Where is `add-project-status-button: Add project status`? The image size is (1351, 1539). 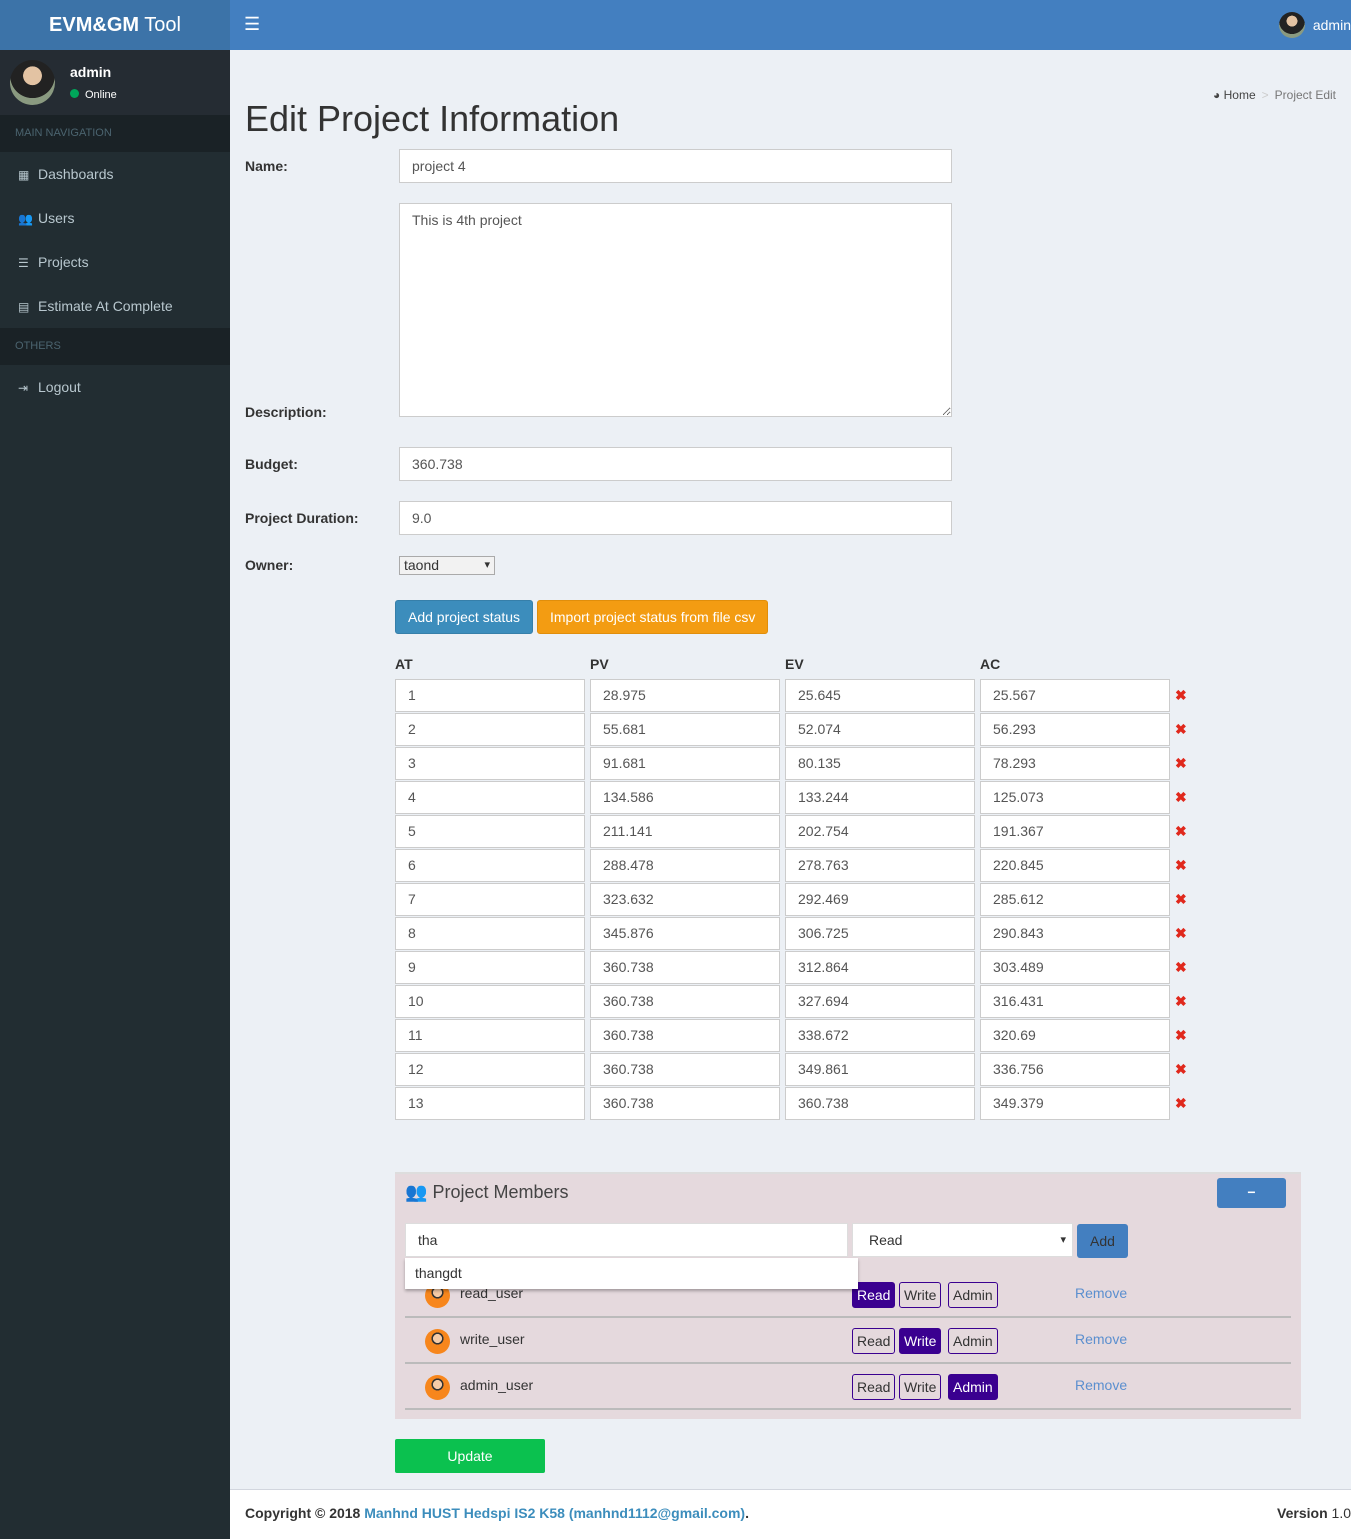 add-project-status-button: Add project status is located at coordinates (464, 617).